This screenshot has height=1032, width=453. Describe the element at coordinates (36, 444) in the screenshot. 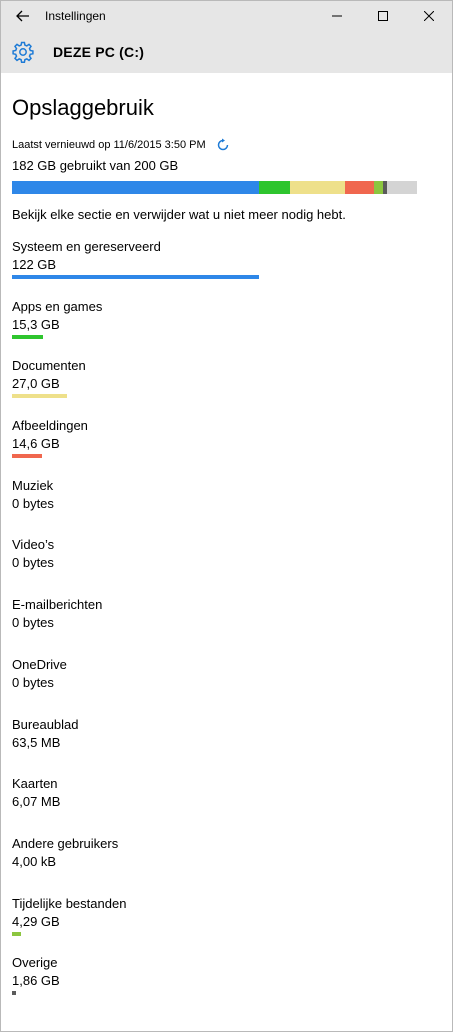

I see `category-size: 14,6 GB` at that location.